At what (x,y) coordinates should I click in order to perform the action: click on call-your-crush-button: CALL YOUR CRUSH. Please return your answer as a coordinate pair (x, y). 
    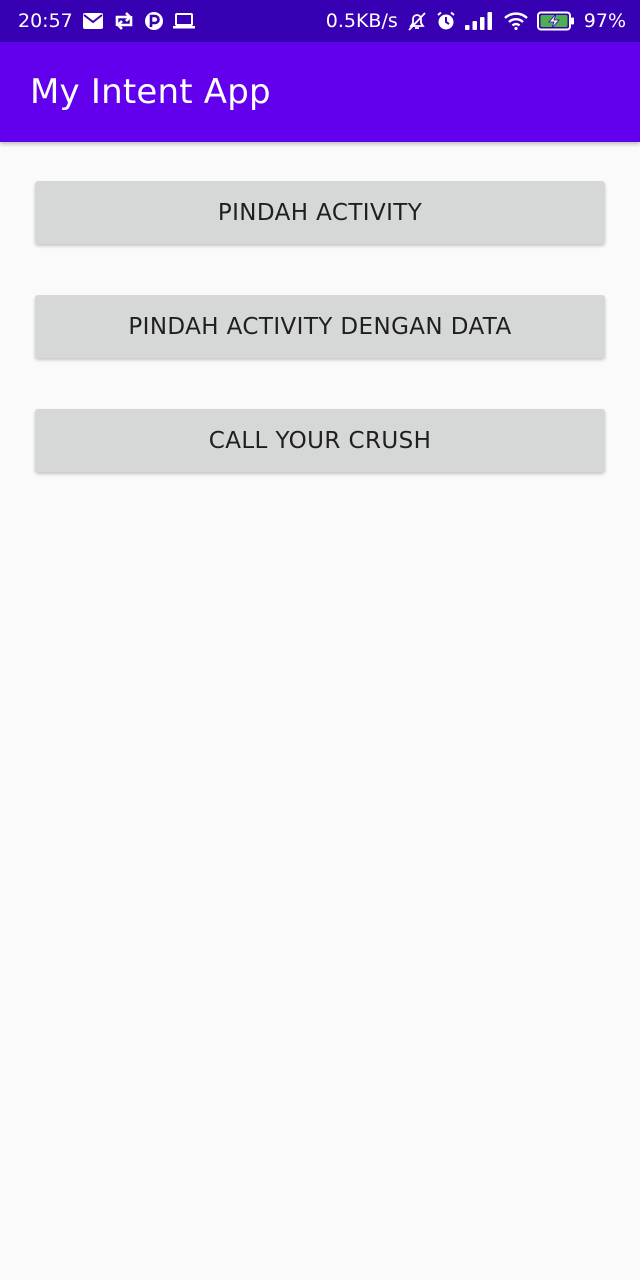
    Looking at the image, I should click on (320, 440).